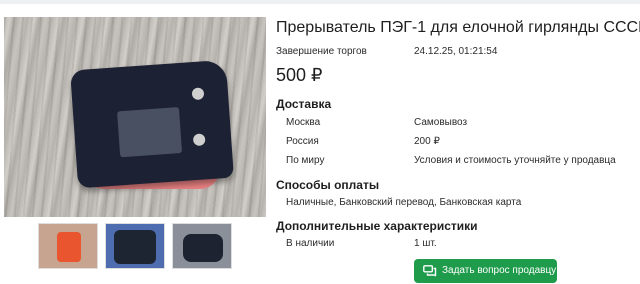  Describe the element at coordinates (328, 185) in the screenshot. I see `payment-heading: Способы оплаты` at that location.